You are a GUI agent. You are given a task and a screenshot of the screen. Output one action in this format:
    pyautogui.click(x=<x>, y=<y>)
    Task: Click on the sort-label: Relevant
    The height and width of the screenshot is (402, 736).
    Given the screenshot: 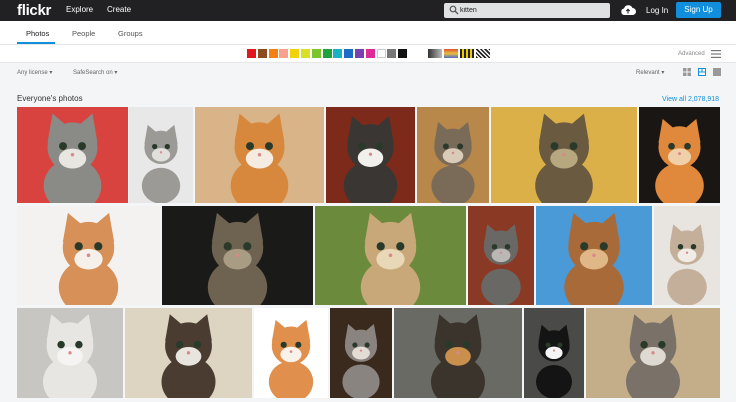 What is the action you would take?
    pyautogui.click(x=648, y=73)
    